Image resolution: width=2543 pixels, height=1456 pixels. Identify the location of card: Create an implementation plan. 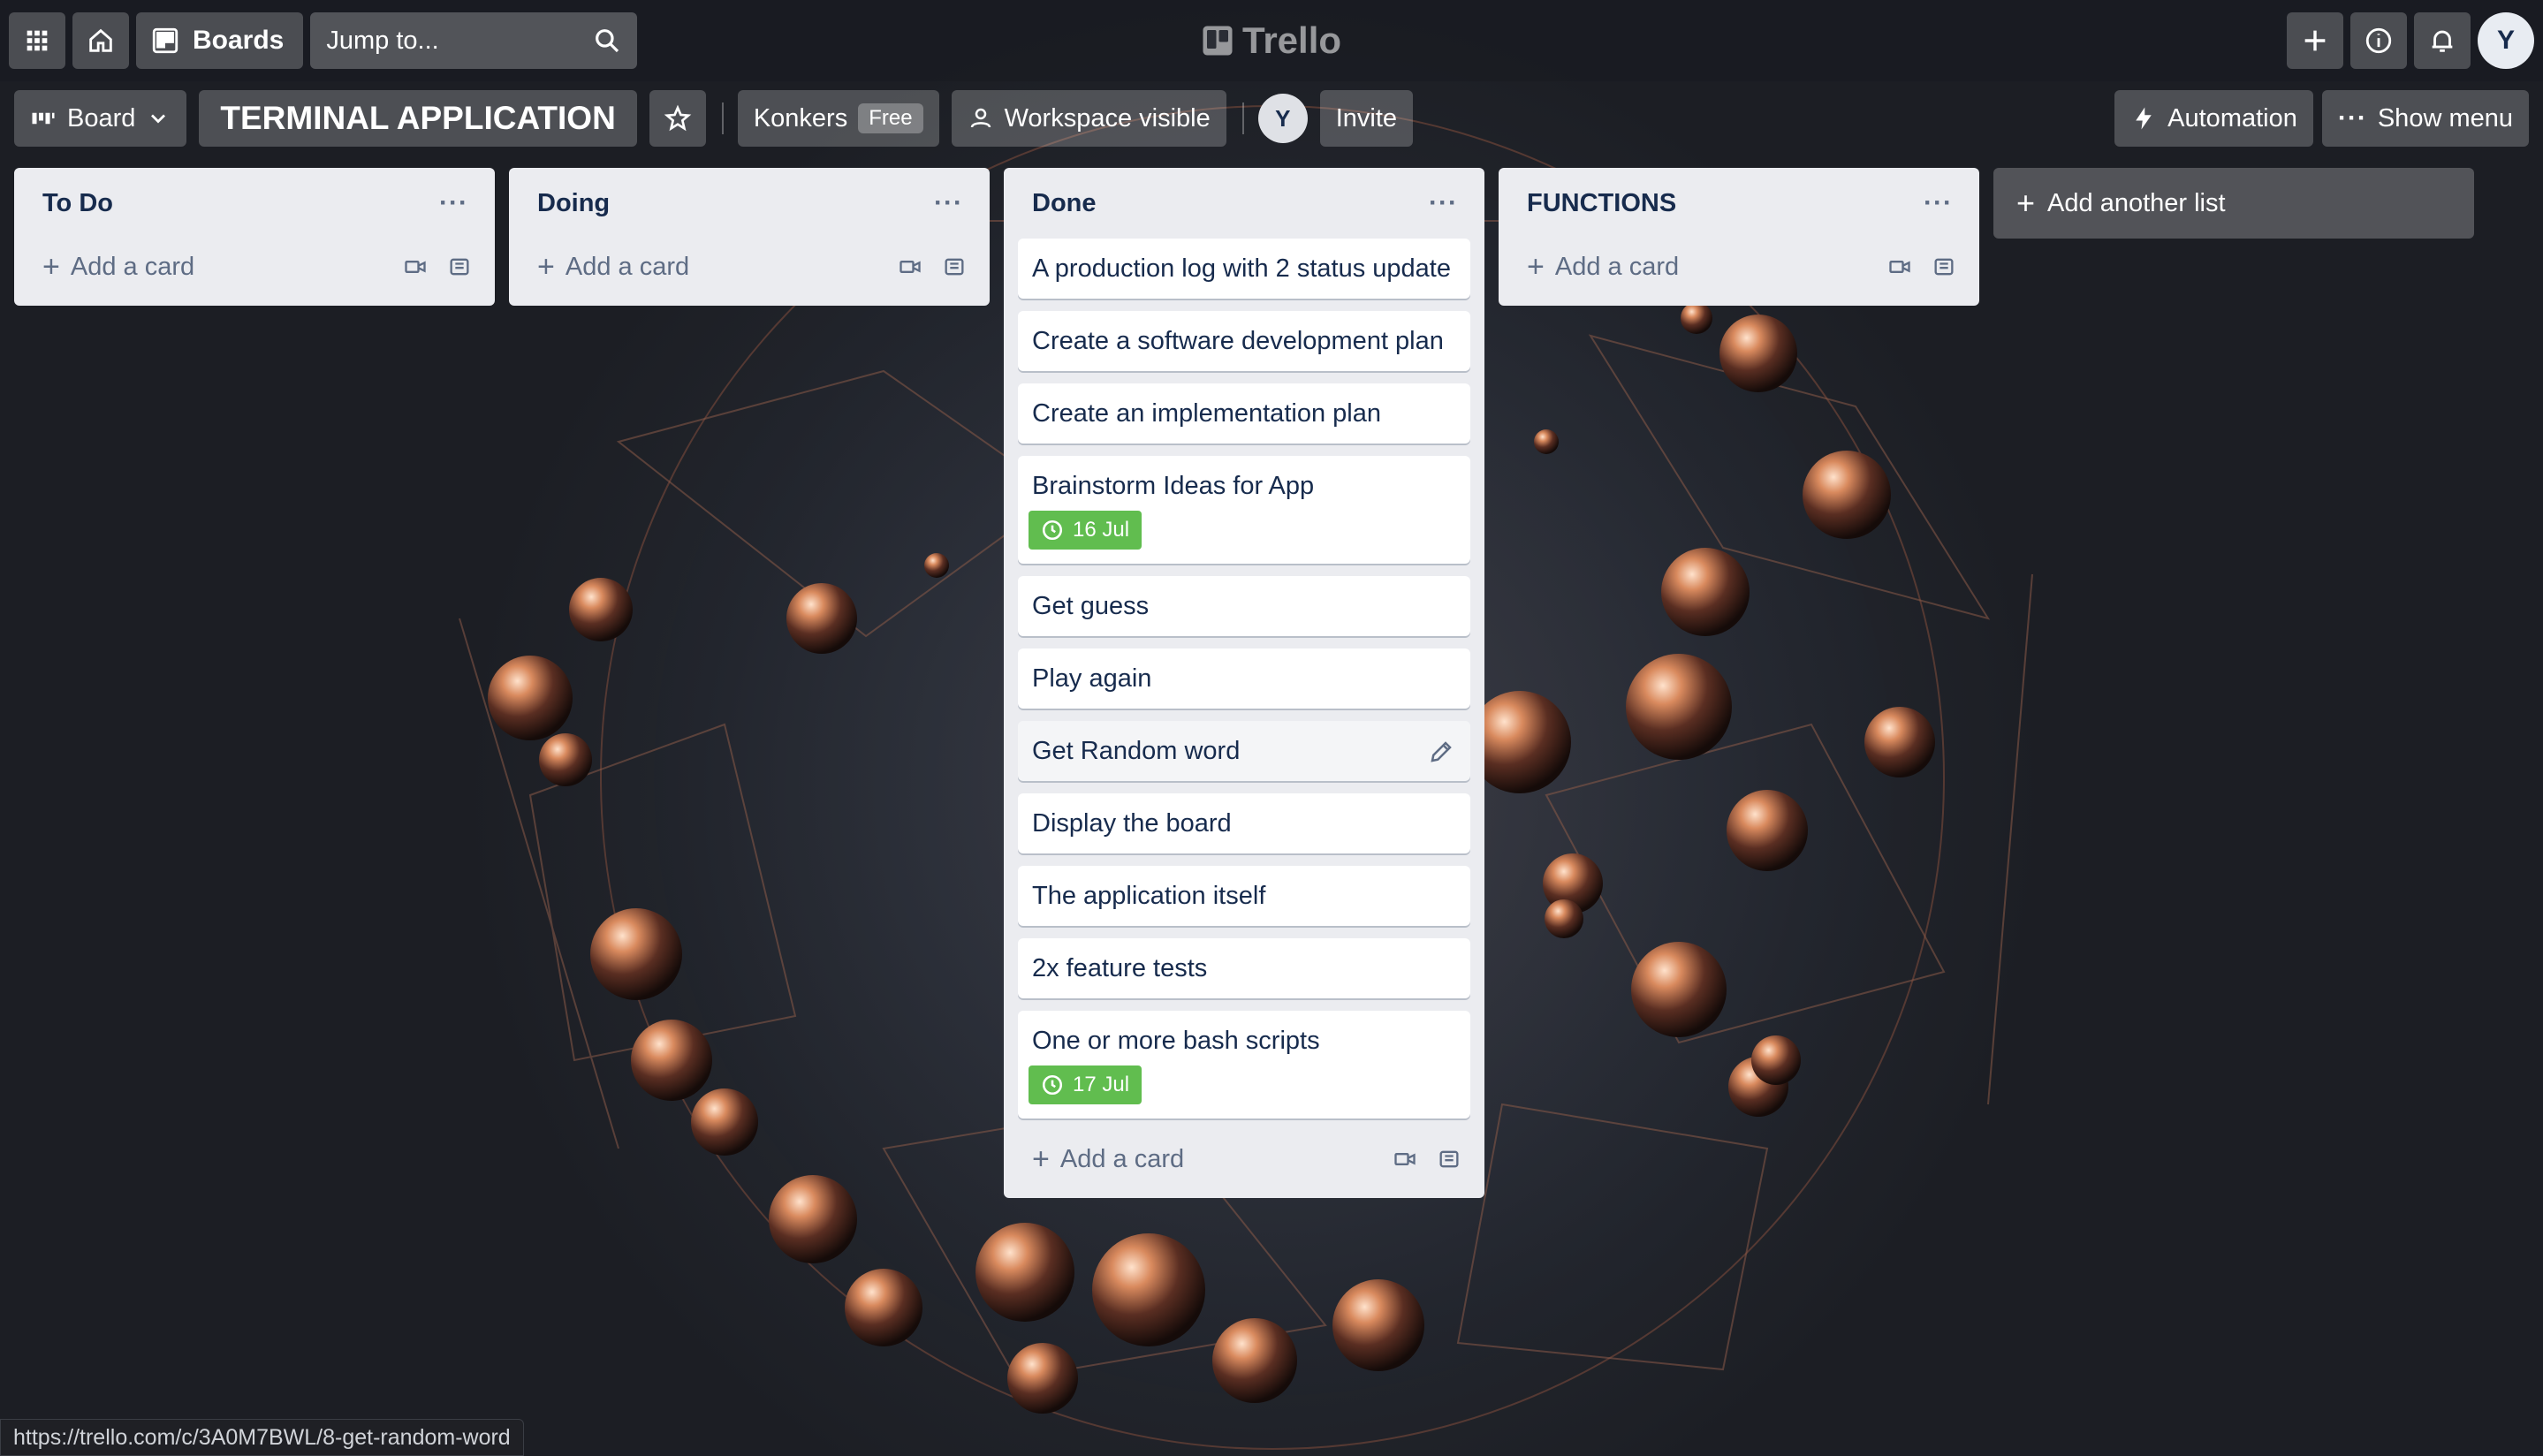
(1244, 413).